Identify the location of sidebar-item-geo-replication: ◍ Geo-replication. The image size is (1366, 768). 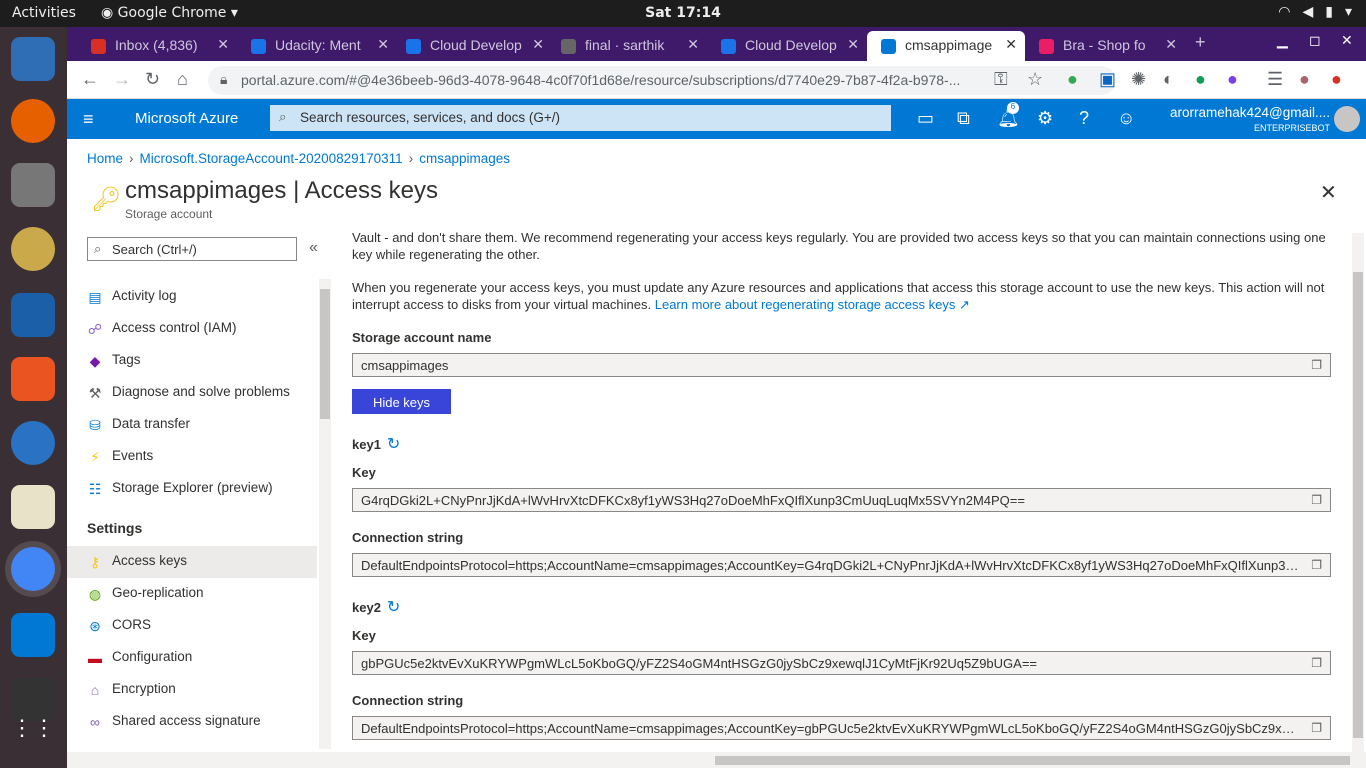
(202, 594).